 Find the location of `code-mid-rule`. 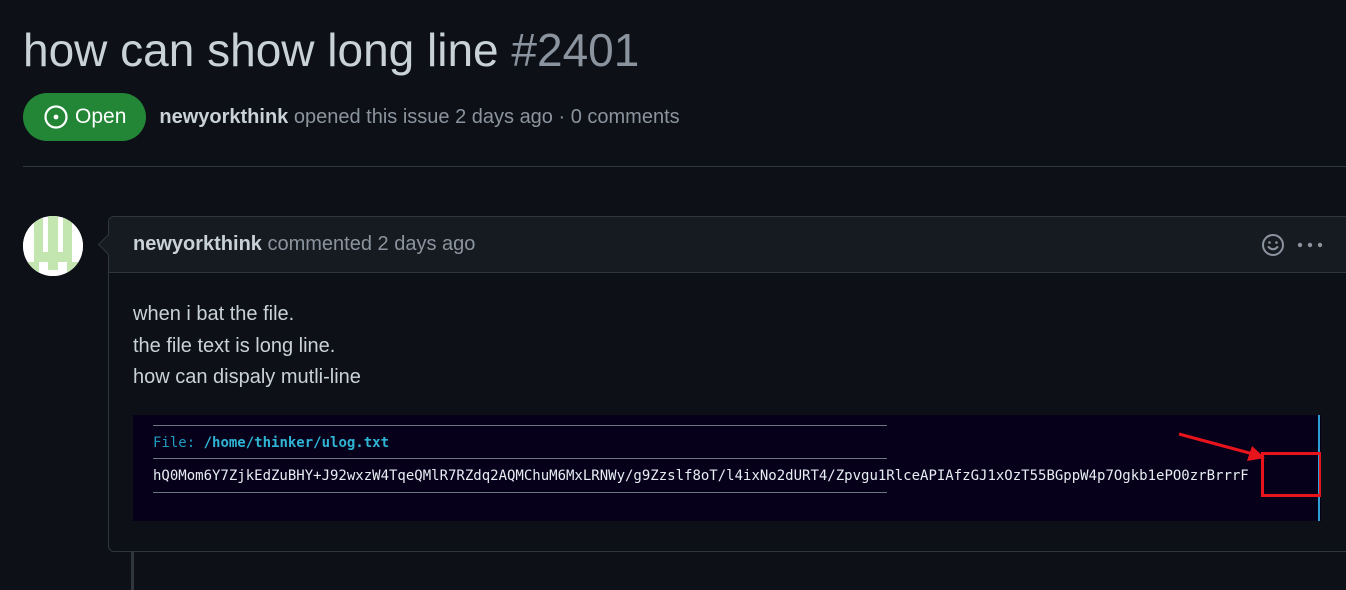

code-mid-rule is located at coordinates (520, 458).